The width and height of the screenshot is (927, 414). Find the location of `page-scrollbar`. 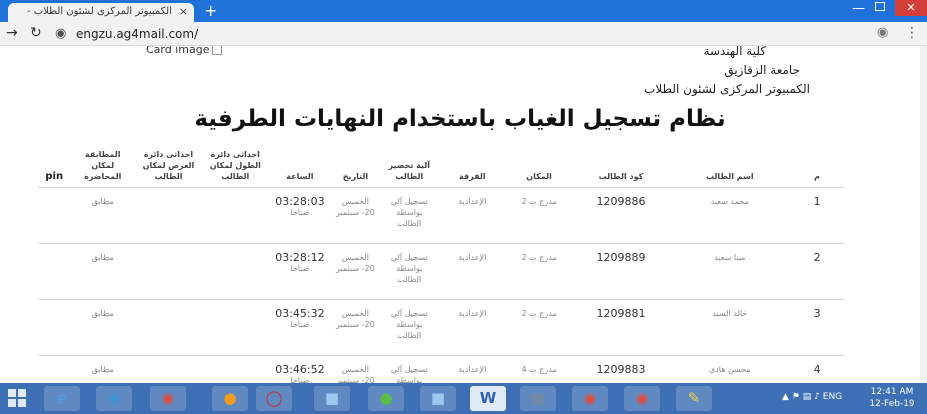

page-scrollbar is located at coordinates (923, 214).